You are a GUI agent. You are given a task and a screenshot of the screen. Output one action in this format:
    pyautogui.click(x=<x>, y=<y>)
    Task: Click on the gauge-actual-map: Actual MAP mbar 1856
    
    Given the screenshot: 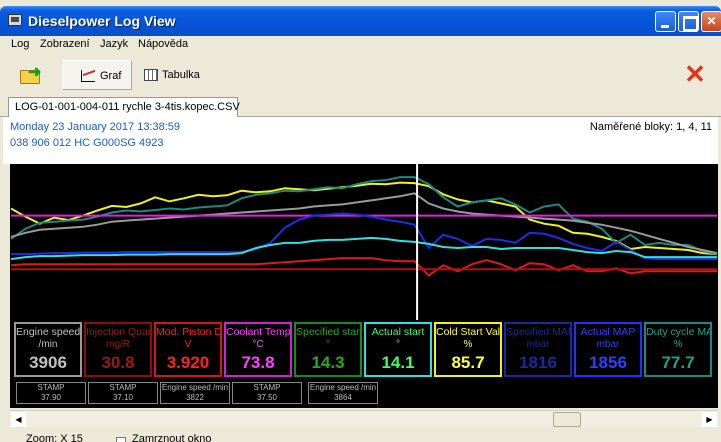 What is the action you would take?
    pyautogui.click(x=608, y=349)
    